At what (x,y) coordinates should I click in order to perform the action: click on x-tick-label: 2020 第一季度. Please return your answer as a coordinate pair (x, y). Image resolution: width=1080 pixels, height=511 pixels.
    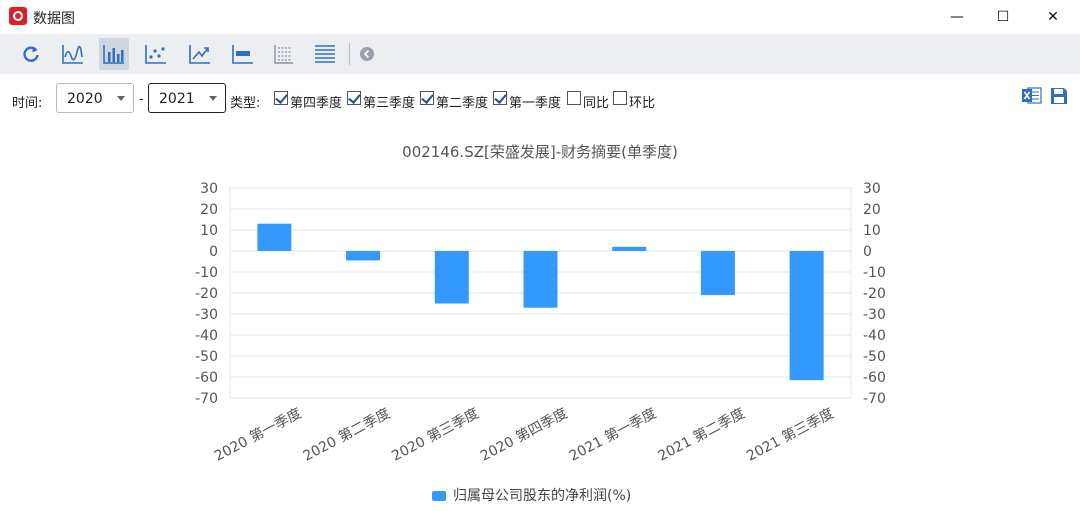
    Looking at the image, I should click on (257, 435).